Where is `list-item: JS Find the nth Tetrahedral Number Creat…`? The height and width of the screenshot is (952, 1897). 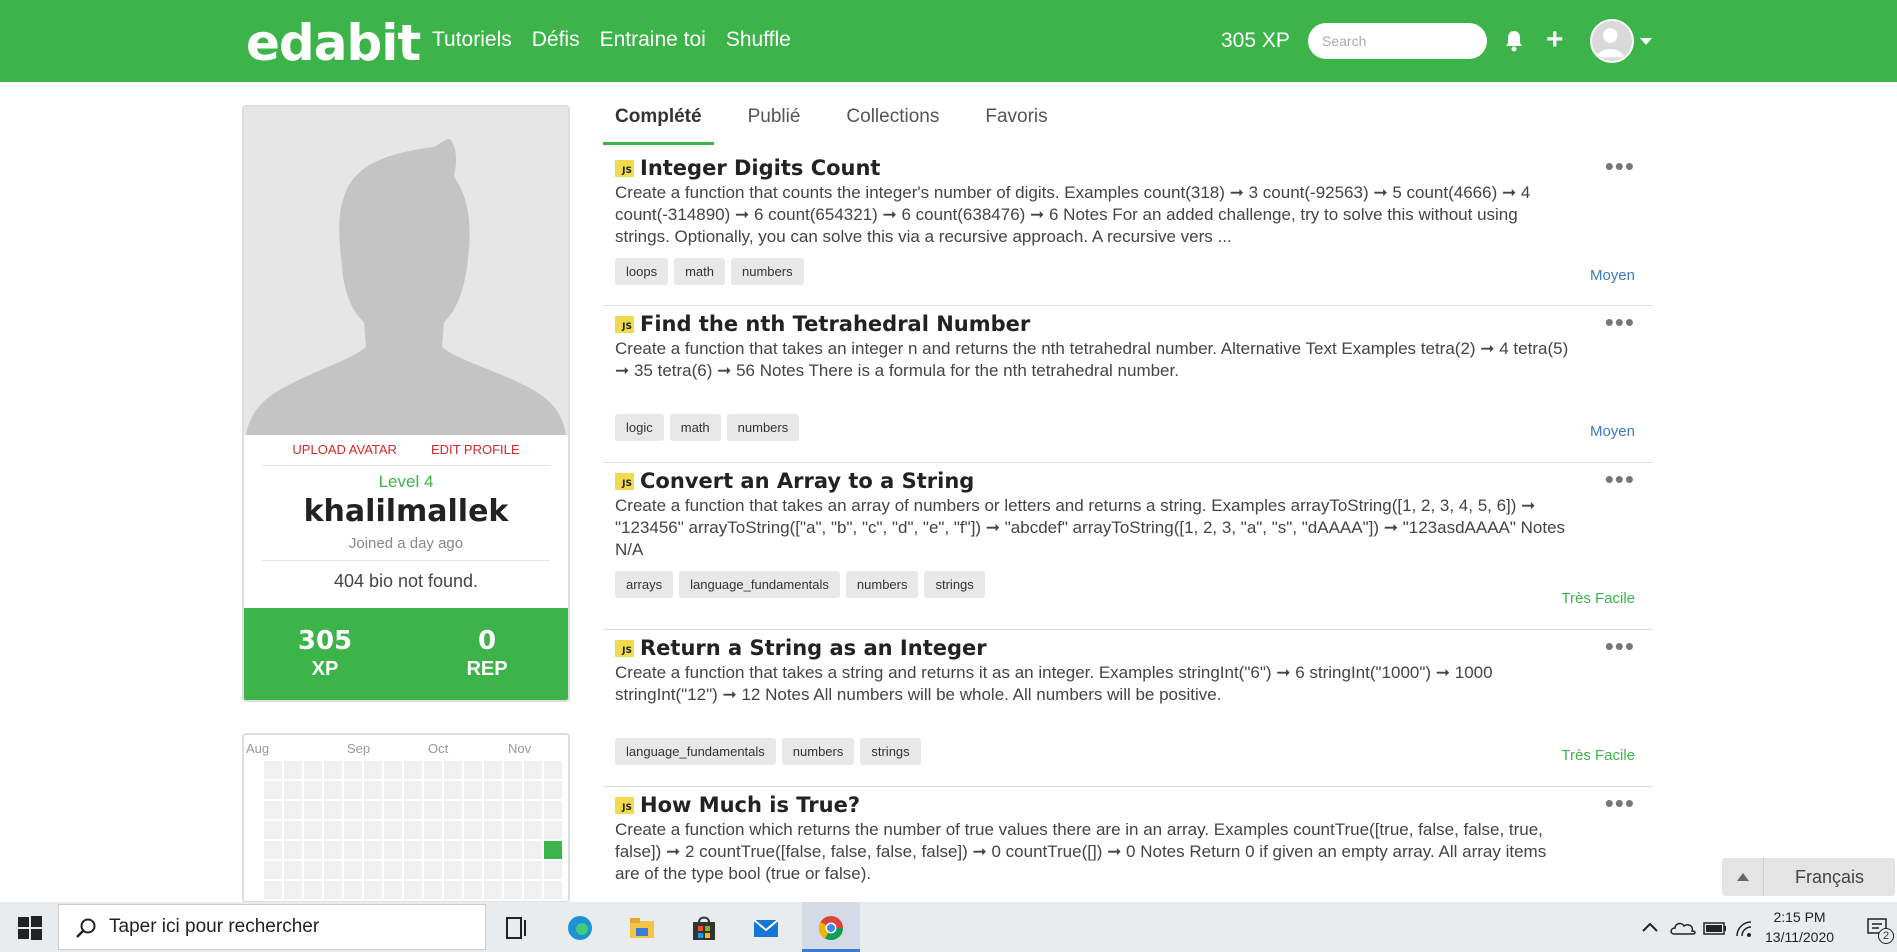
list-item: JS Find the nth Tetrahedral Number Creat… is located at coordinates (1128, 384).